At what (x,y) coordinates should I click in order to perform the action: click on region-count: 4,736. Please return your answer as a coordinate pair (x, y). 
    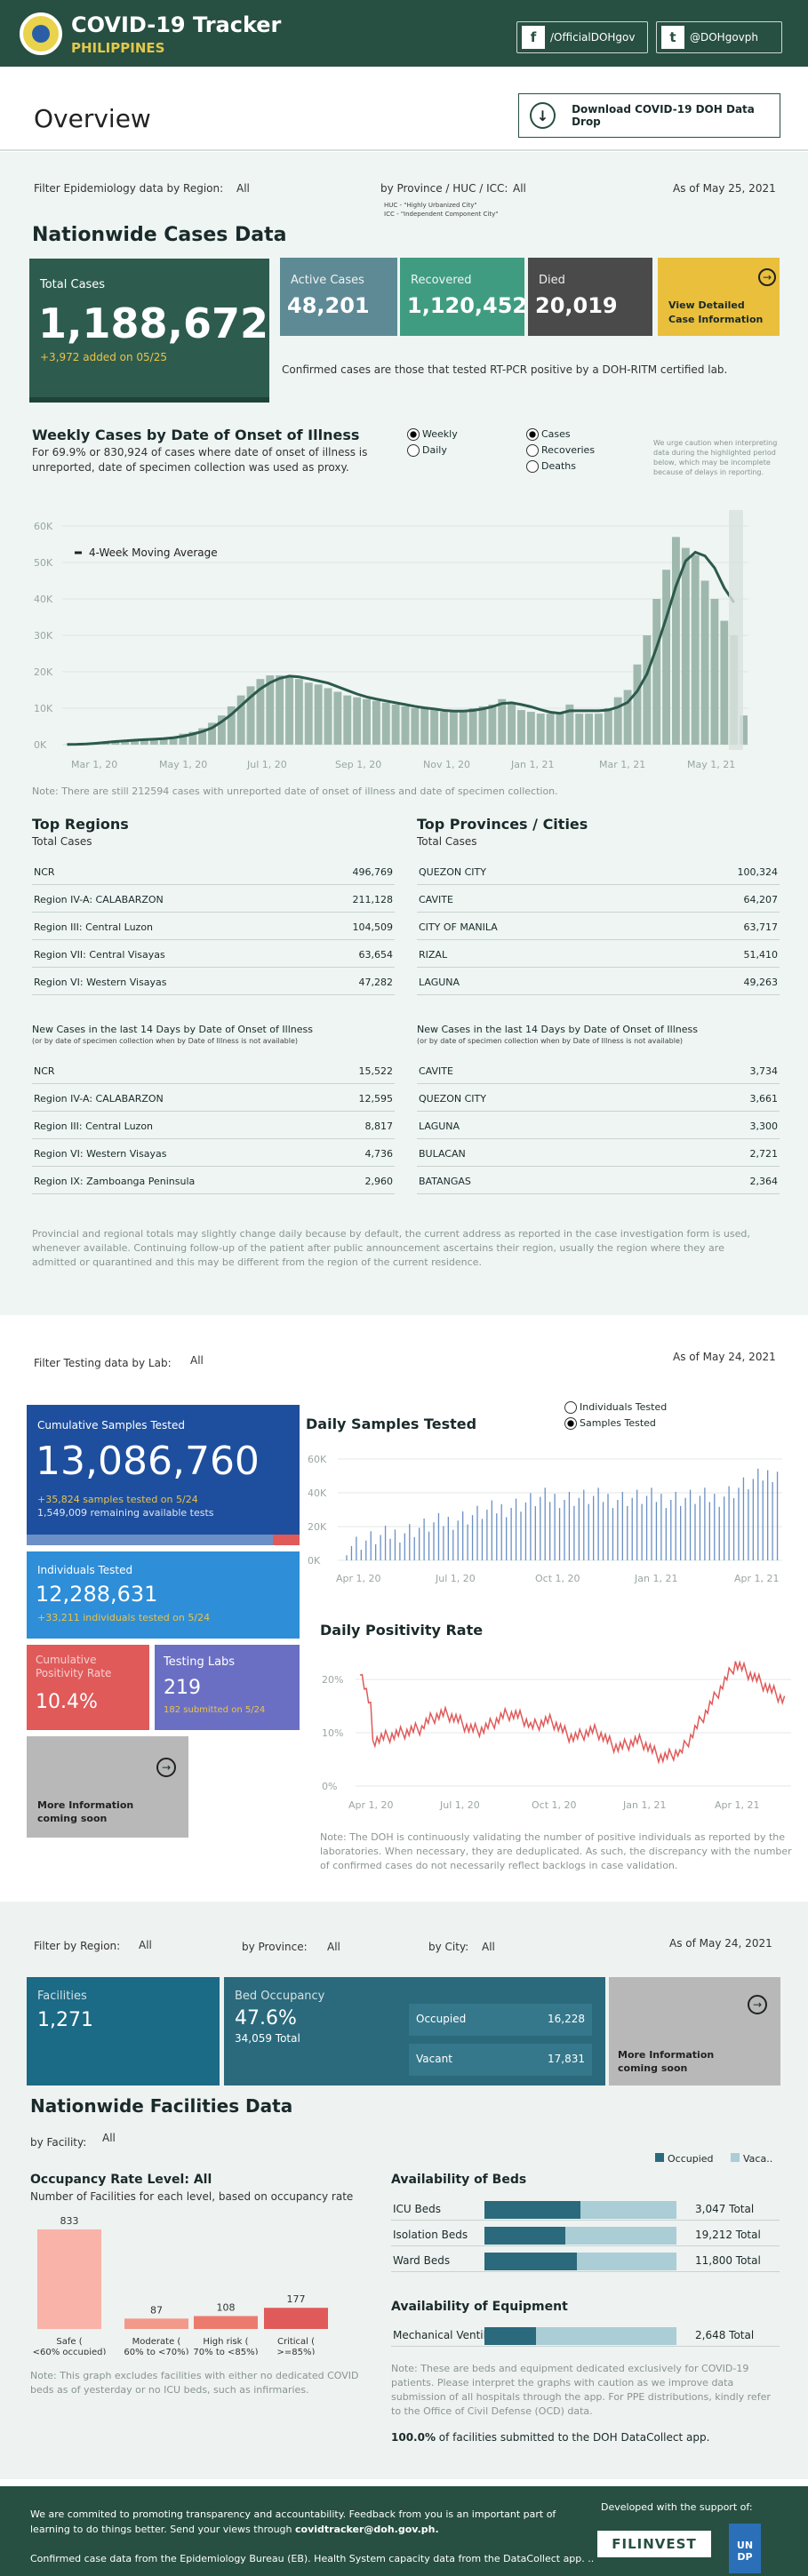
    Looking at the image, I should click on (379, 1154).